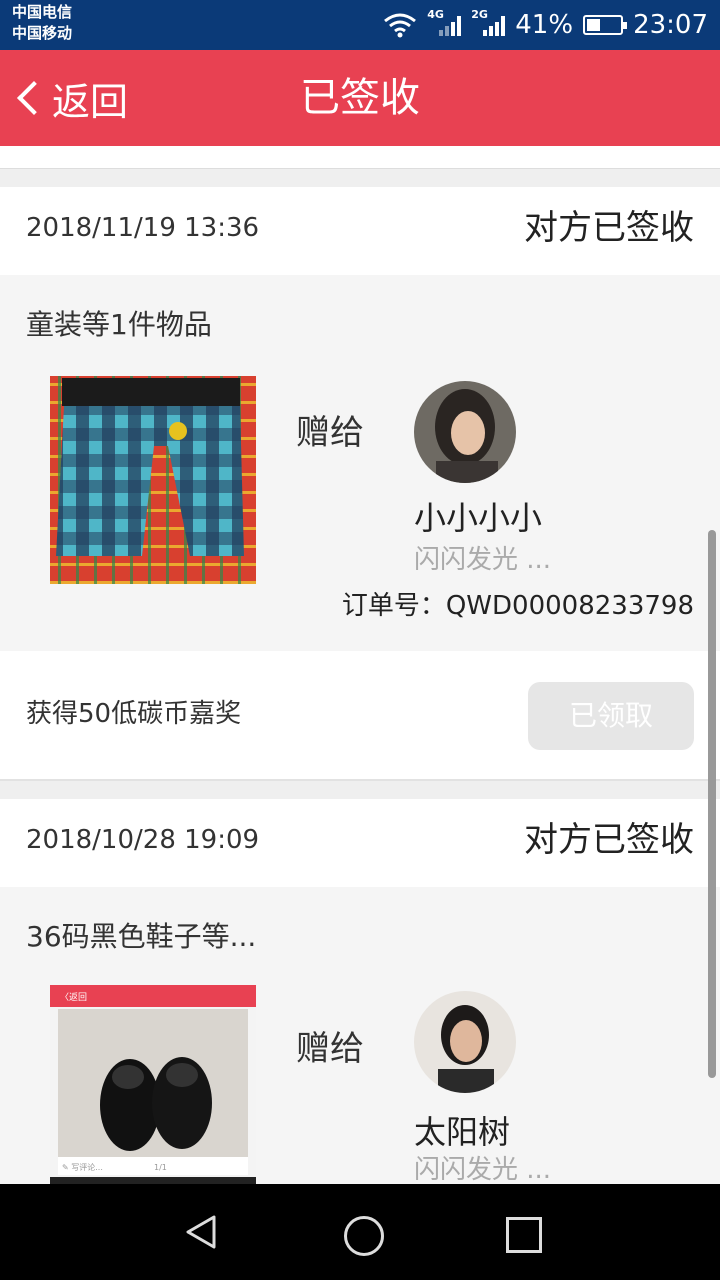  What do you see at coordinates (462, 1132) in the screenshot?
I see `recipient-name: 太阳树` at bounding box center [462, 1132].